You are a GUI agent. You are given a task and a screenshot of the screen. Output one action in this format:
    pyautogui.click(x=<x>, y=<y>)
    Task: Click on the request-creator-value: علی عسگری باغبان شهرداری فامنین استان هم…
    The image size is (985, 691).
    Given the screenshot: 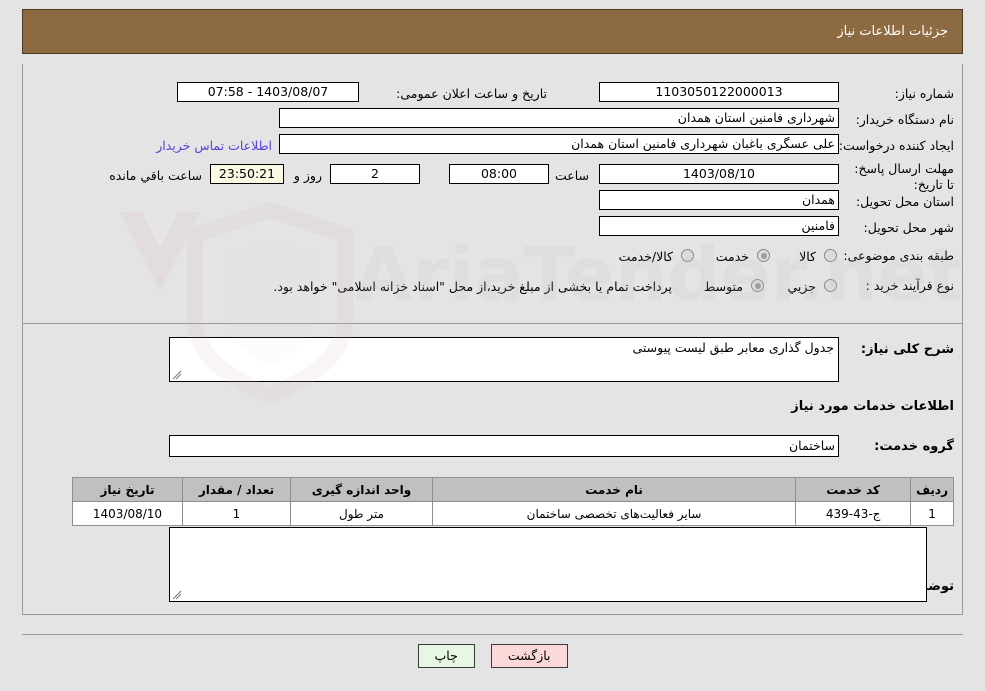 What is the action you would take?
    pyautogui.click(x=559, y=144)
    